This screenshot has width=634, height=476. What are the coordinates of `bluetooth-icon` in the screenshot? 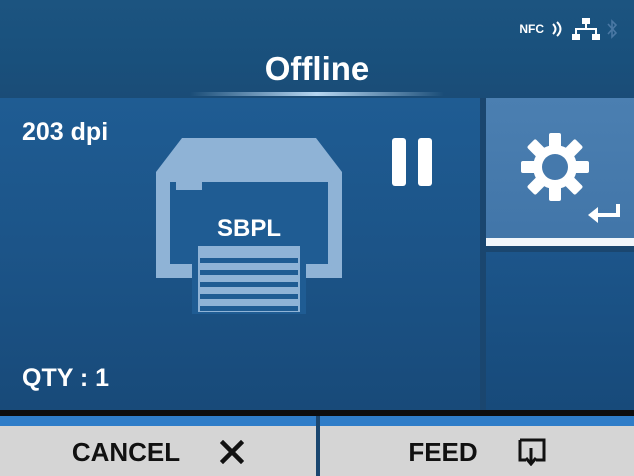 It's located at (612, 29).